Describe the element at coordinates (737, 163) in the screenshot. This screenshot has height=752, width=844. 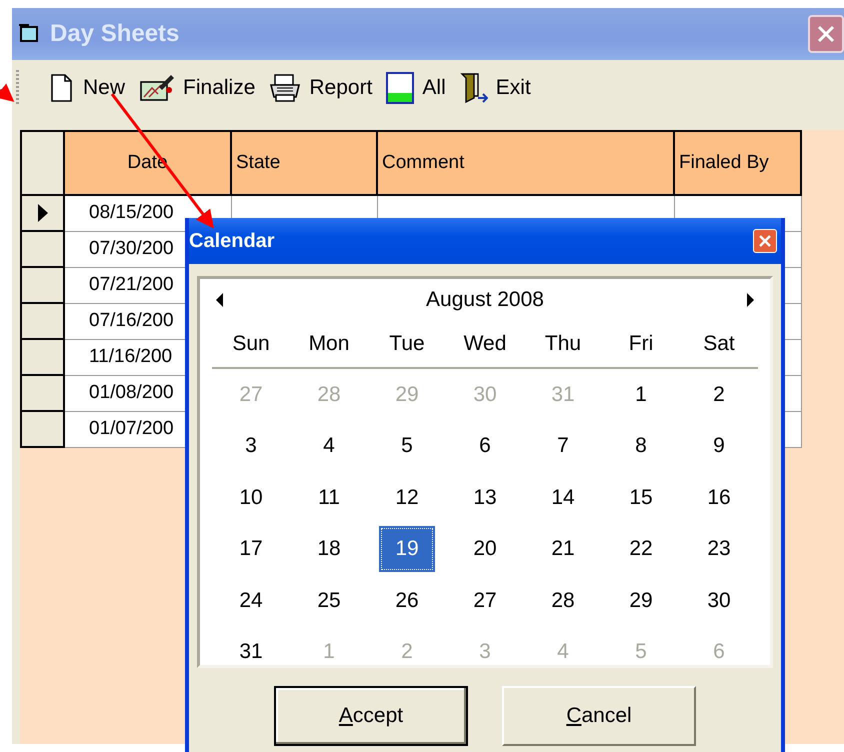
I see `column-header: Finaled By` at that location.